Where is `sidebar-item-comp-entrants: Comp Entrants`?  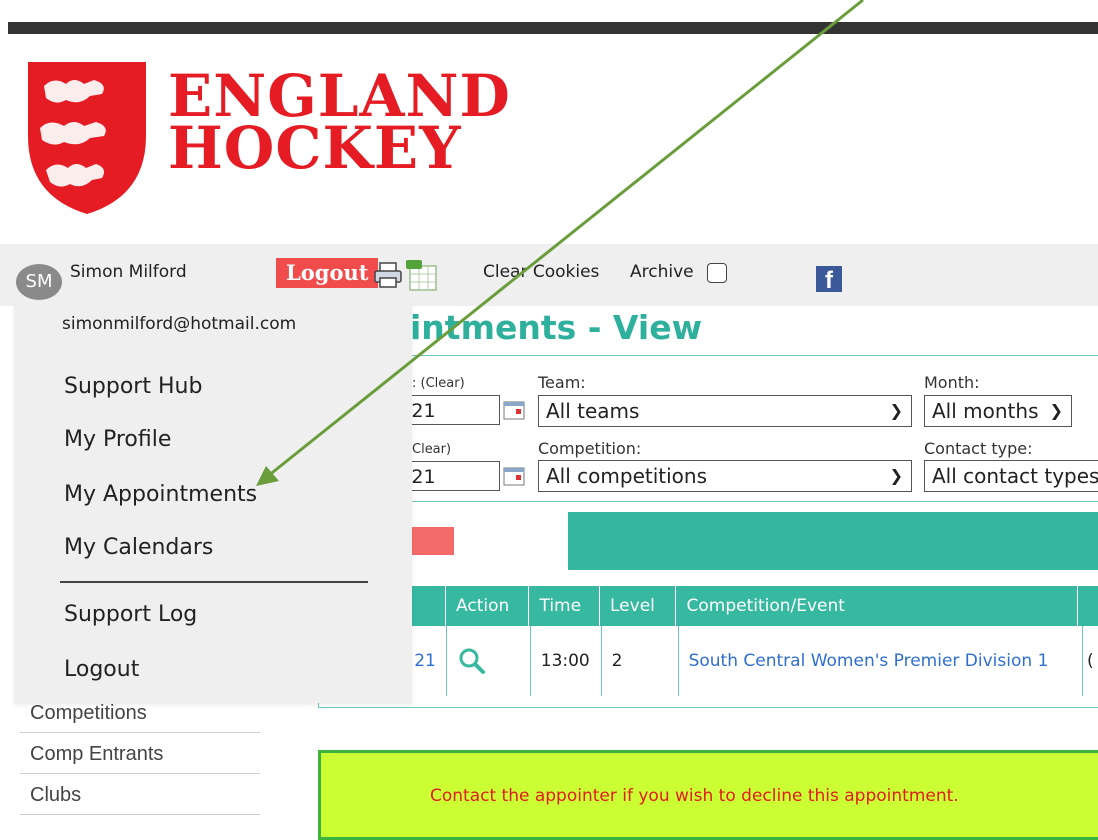
sidebar-item-comp-entrants: Comp Entrants is located at coordinates (140, 754).